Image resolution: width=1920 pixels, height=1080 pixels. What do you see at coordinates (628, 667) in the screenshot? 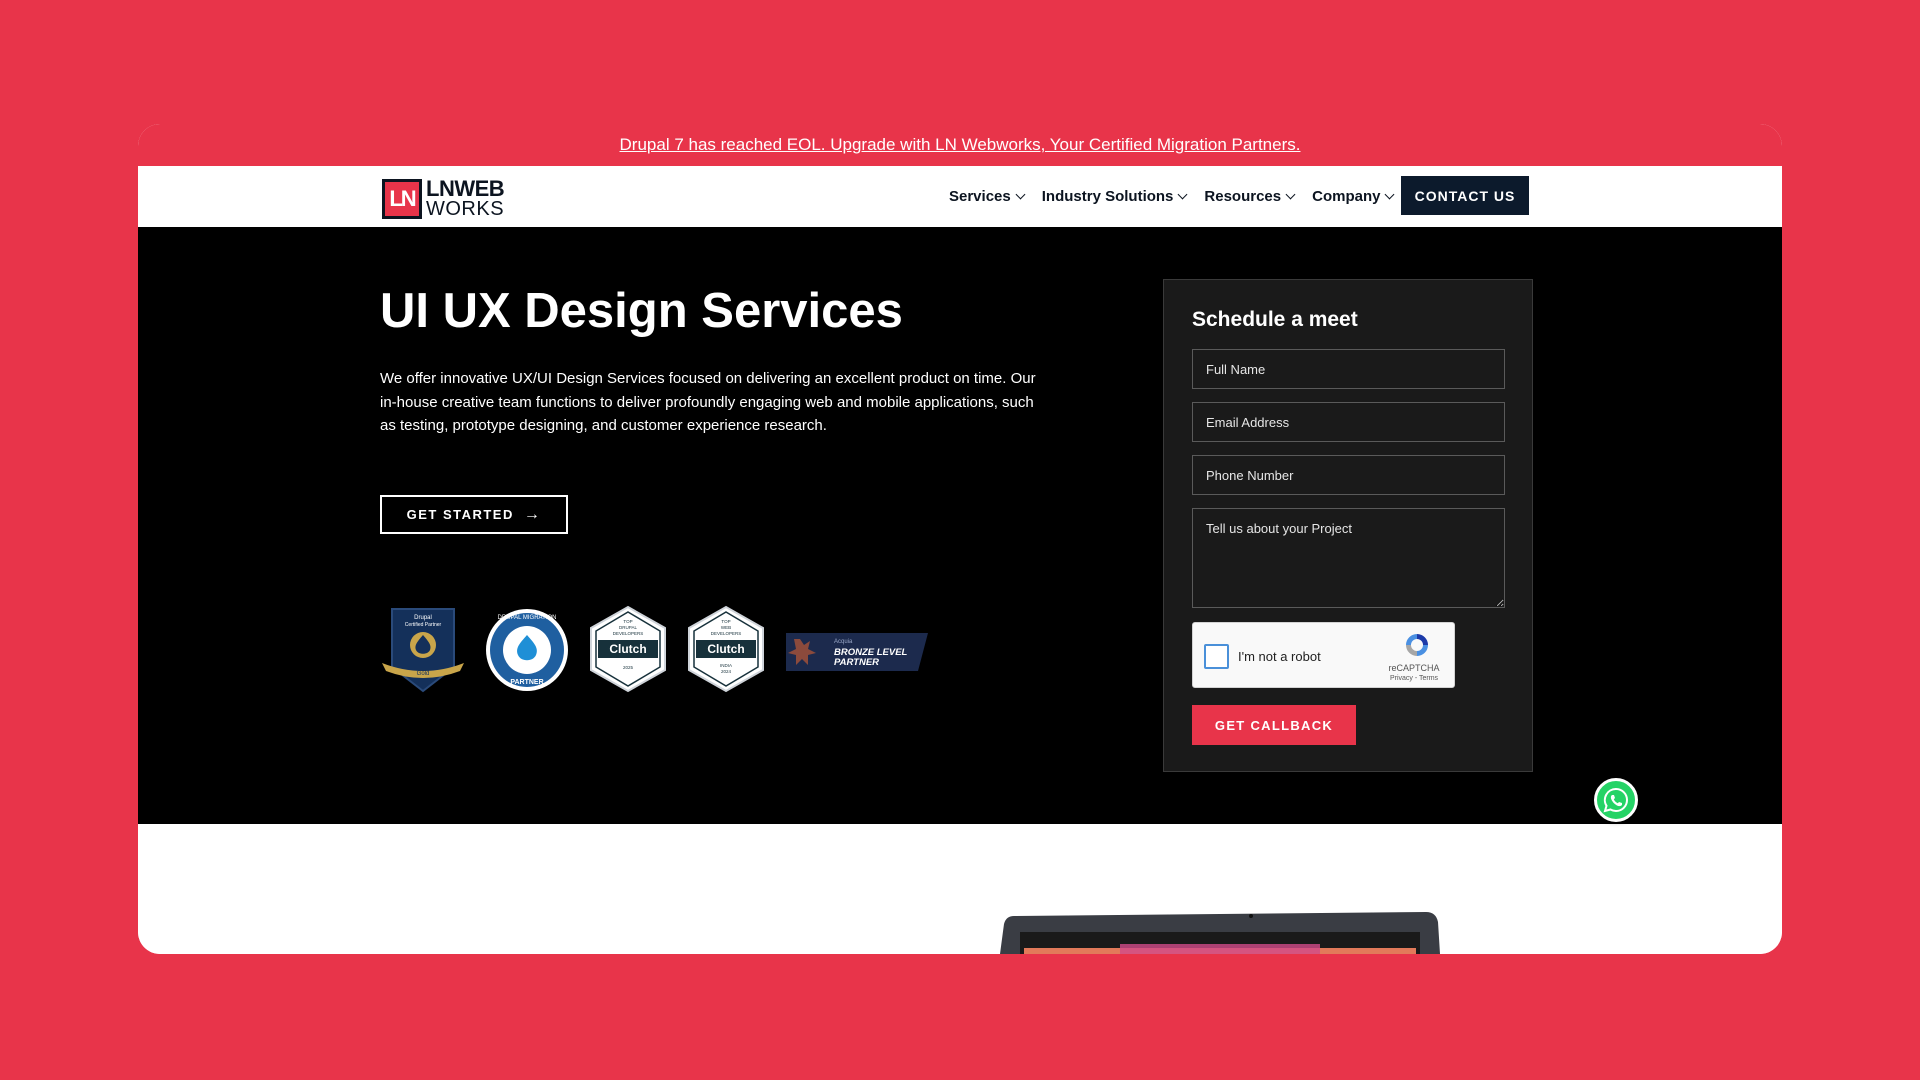
I see `badge-text: 2025` at bounding box center [628, 667].